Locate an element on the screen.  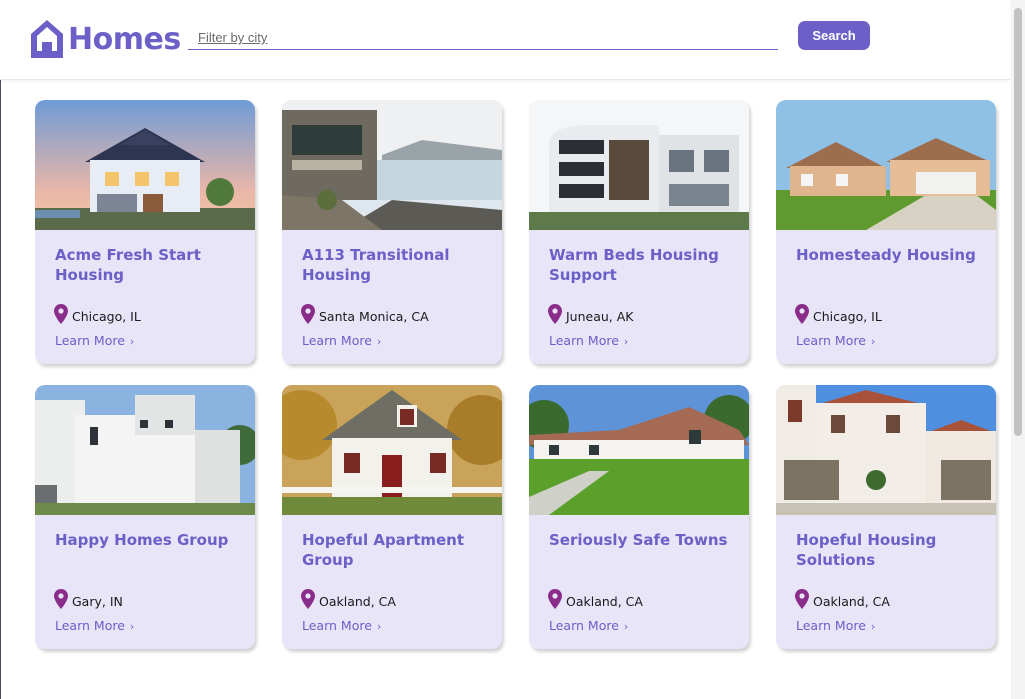
logo-text: Homes is located at coordinates (124, 39).